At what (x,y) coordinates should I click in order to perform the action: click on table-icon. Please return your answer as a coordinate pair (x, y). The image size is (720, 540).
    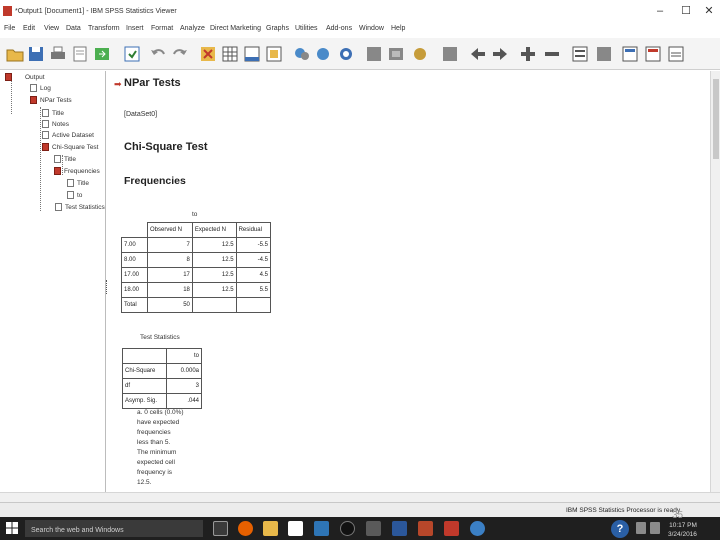
    Looking at the image, I should click on (58, 207).